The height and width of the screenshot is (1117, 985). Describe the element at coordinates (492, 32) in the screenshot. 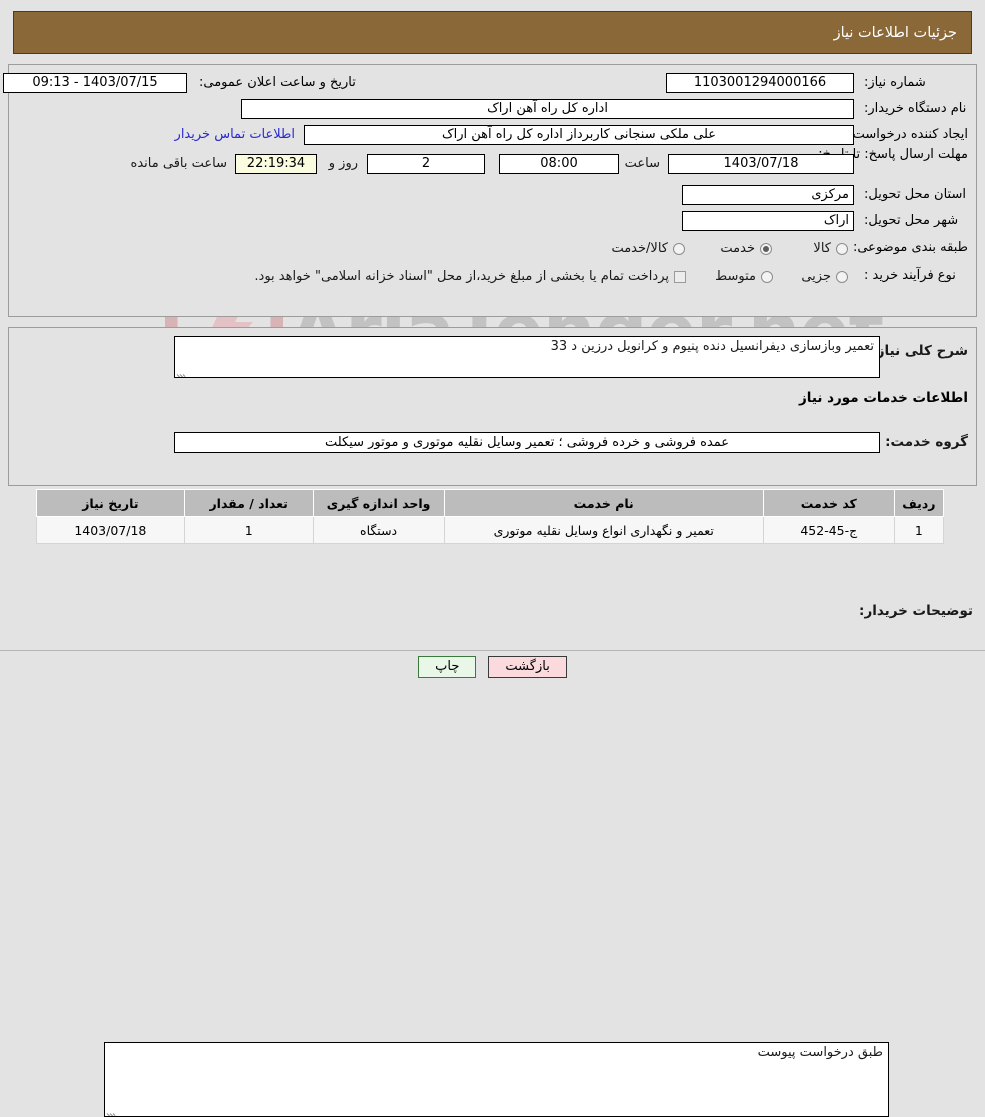

I see `page-header: جزئیات اطلاعات نیاز` at that location.